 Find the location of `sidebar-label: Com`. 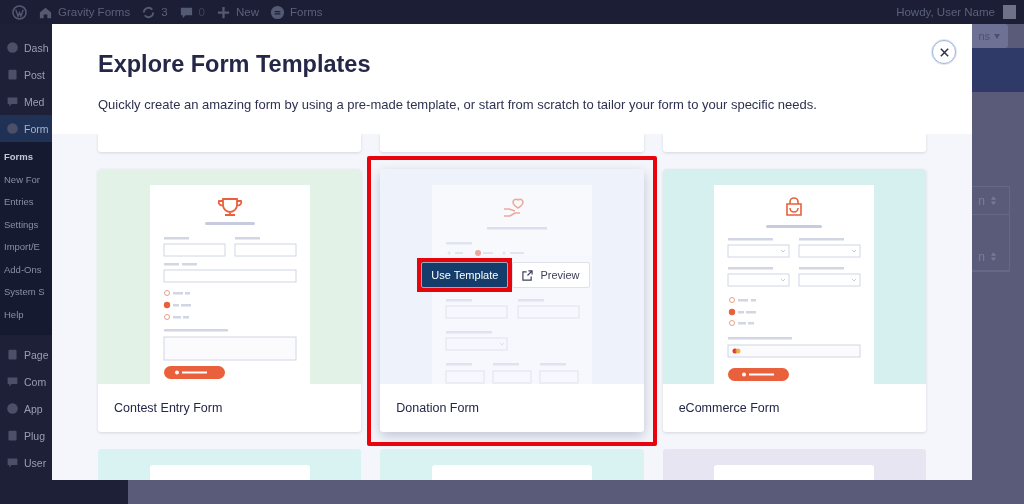

sidebar-label: Com is located at coordinates (35, 381).